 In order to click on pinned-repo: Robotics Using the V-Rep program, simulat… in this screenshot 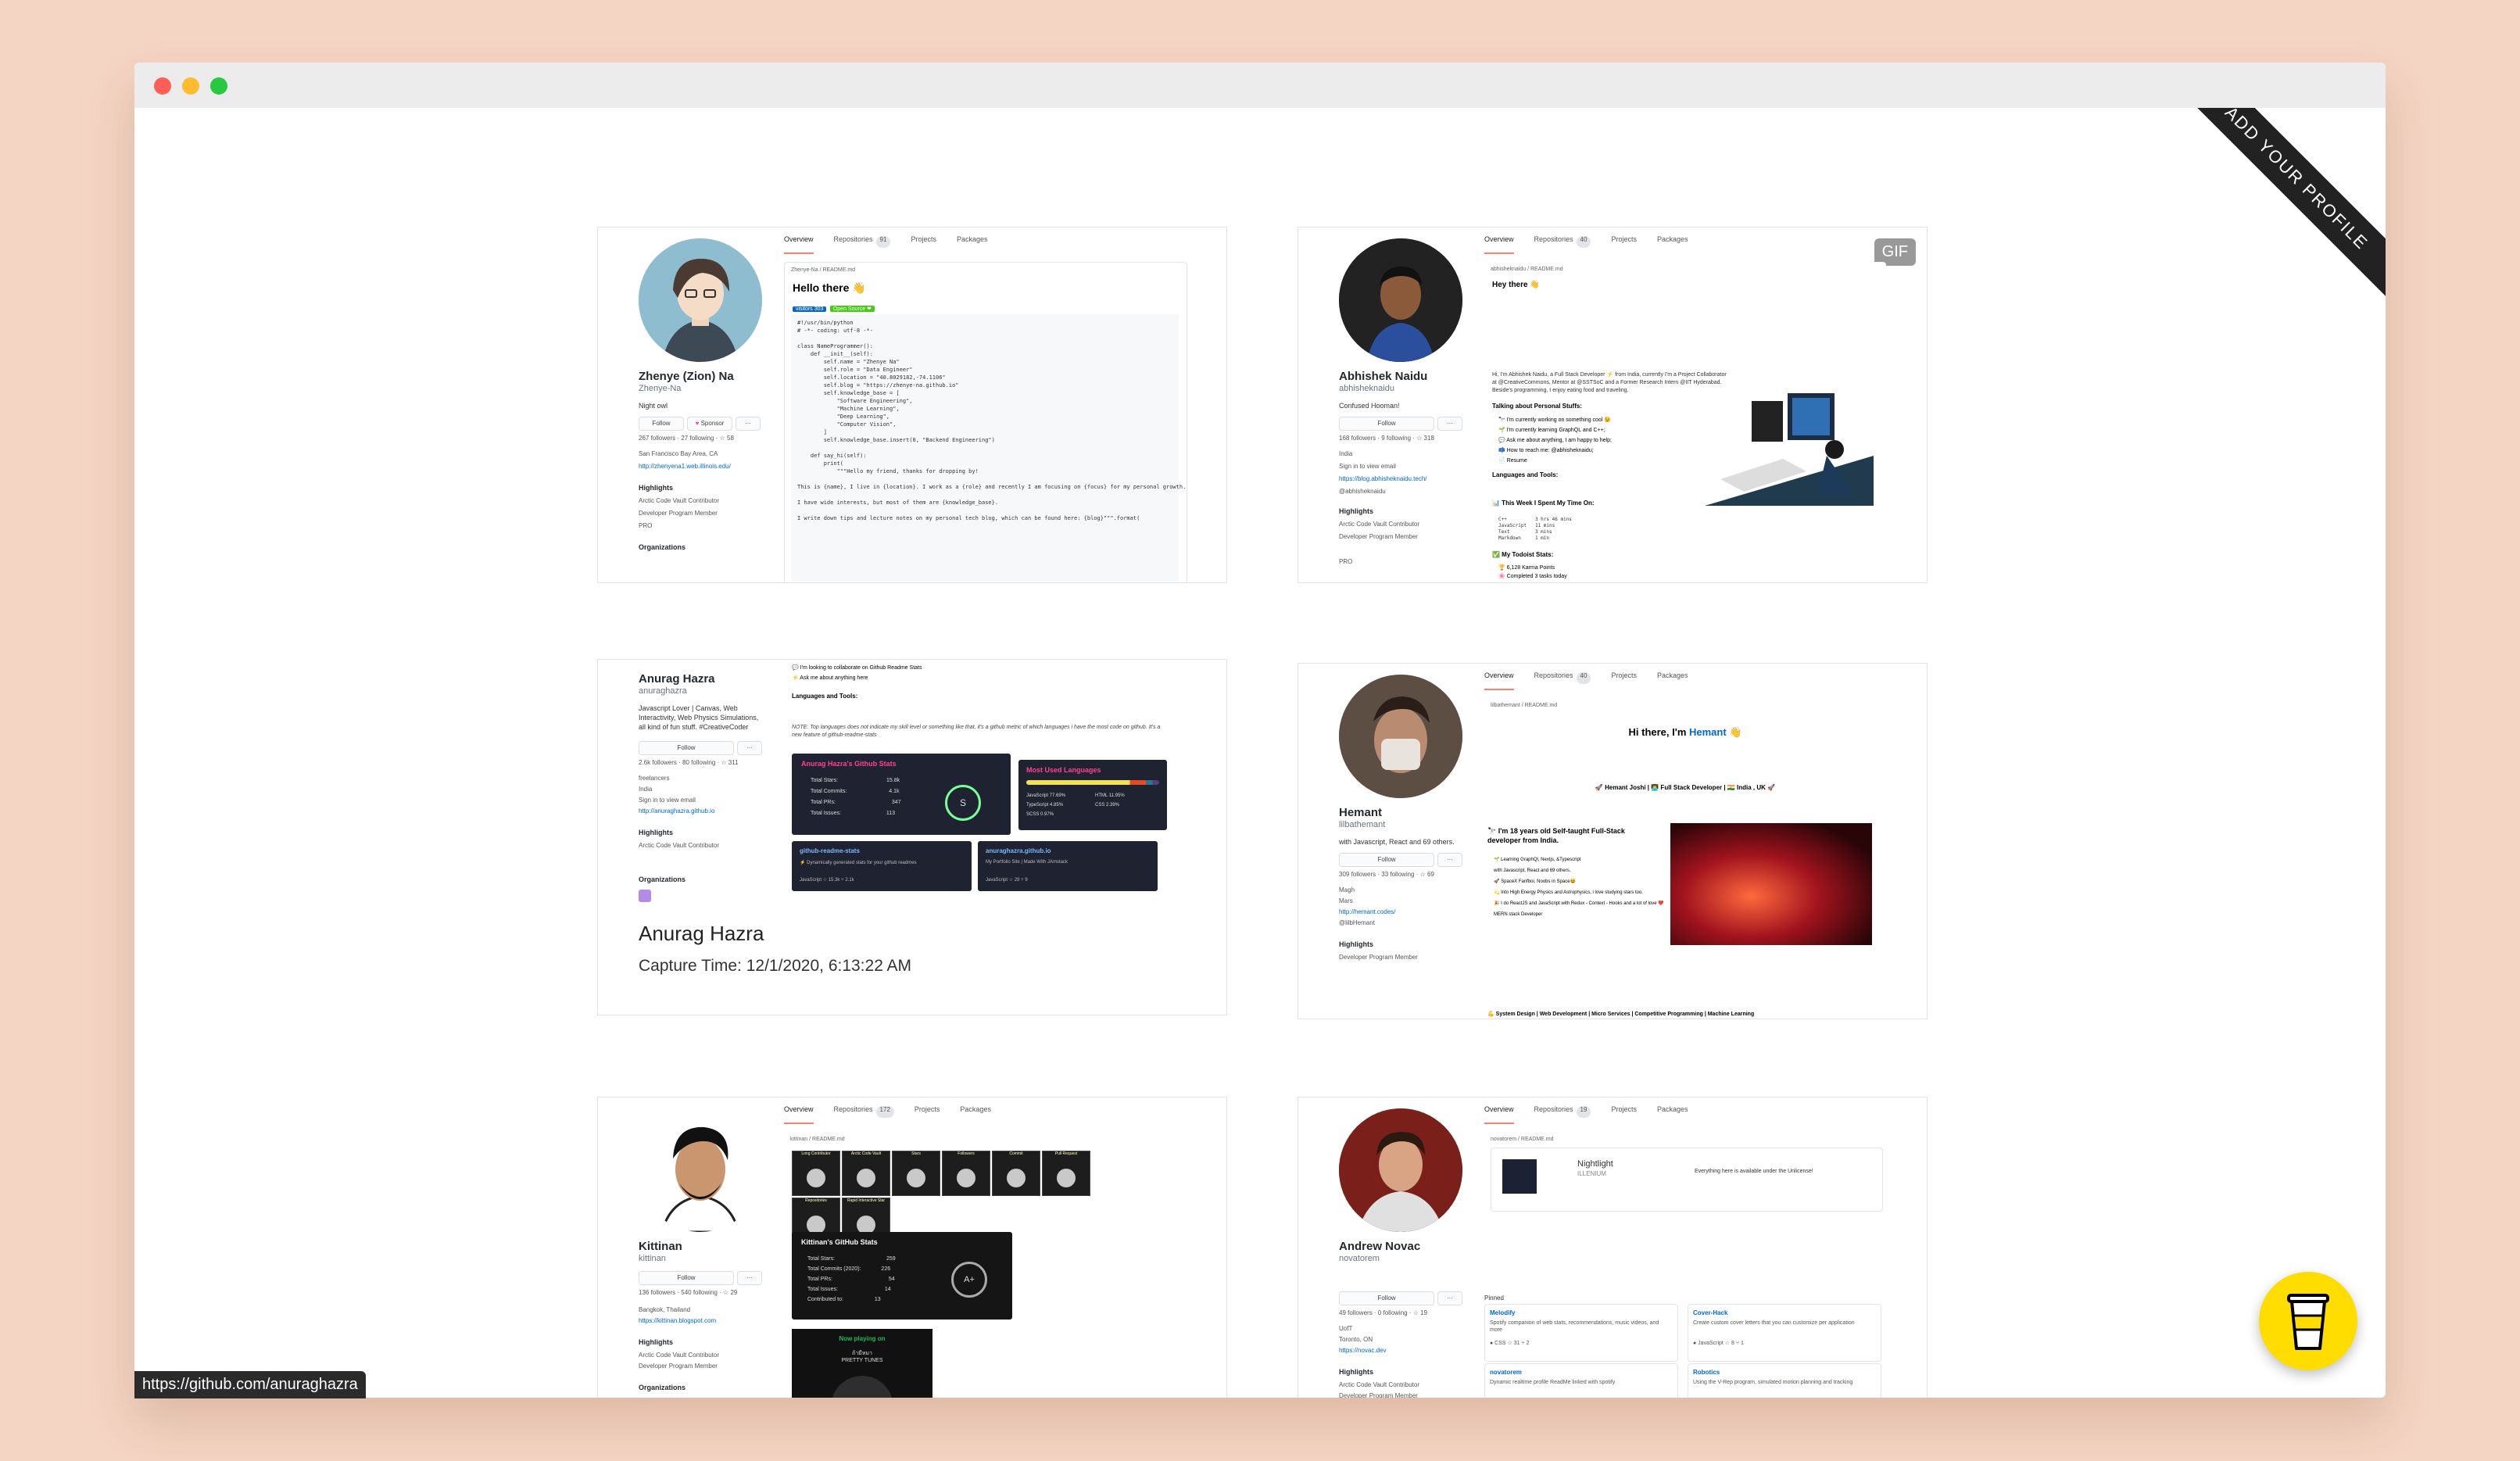, I will do `click(1784, 1380)`.